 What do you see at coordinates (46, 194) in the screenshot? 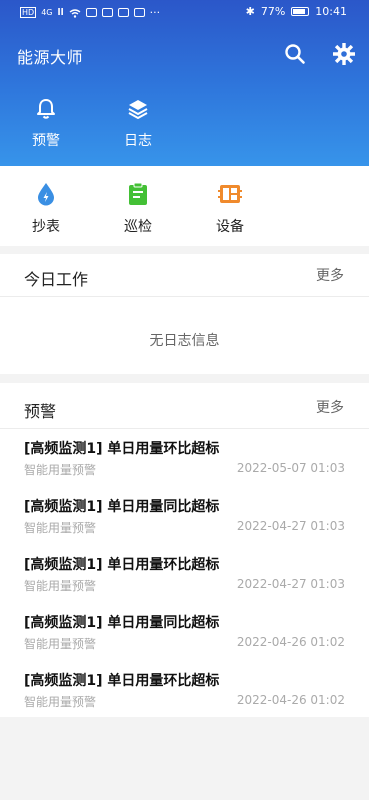
I see `water-drop-icon` at bounding box center [46, 194].